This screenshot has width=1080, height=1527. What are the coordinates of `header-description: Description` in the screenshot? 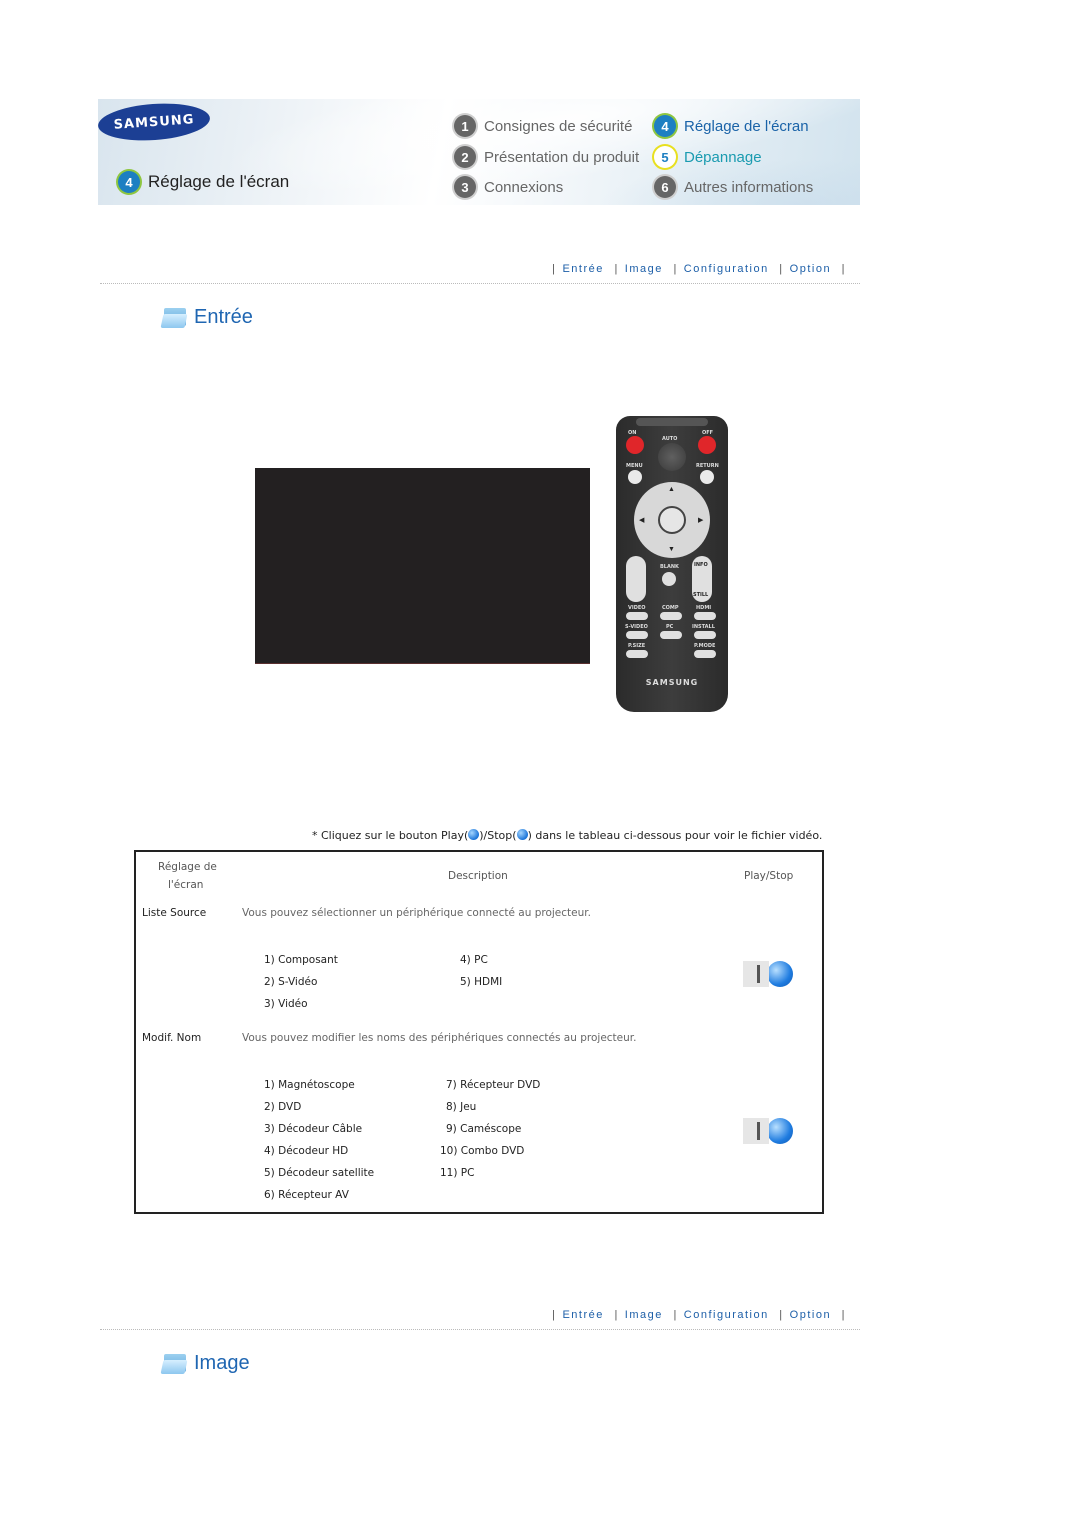 It's located at (478, 876).